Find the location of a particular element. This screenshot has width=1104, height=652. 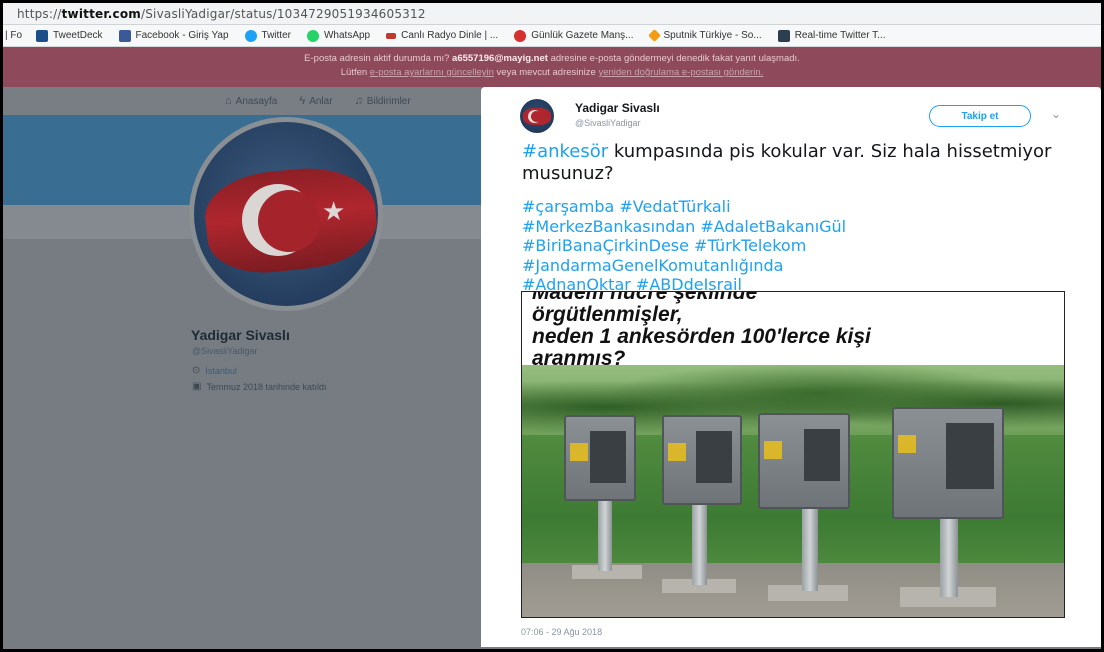

tweet-author-avatar is located at coordinates (537, 116).